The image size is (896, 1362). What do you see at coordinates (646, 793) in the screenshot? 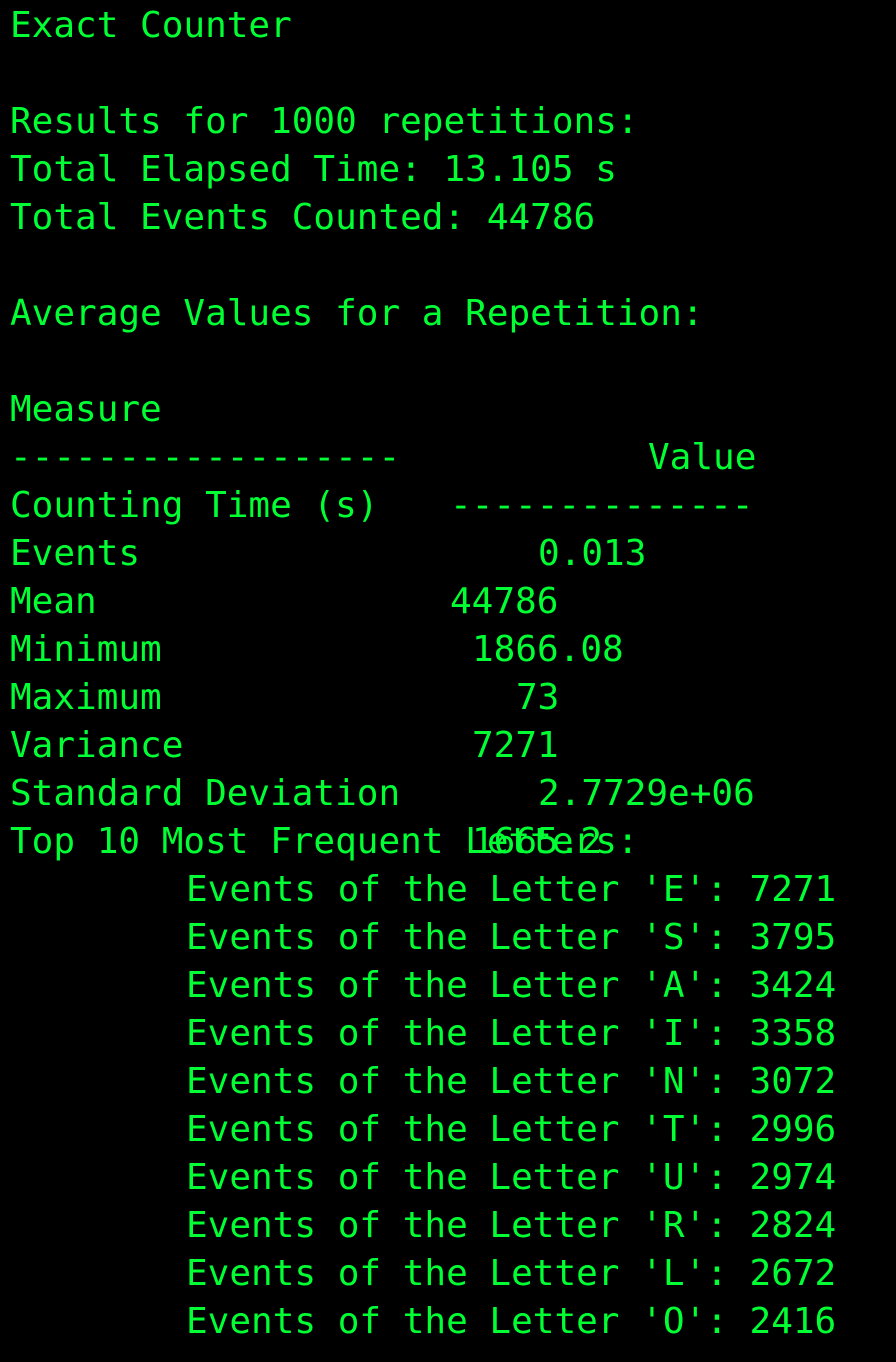
I see `measure-value: 2.7729e+06` at bounding box center [646, 793].